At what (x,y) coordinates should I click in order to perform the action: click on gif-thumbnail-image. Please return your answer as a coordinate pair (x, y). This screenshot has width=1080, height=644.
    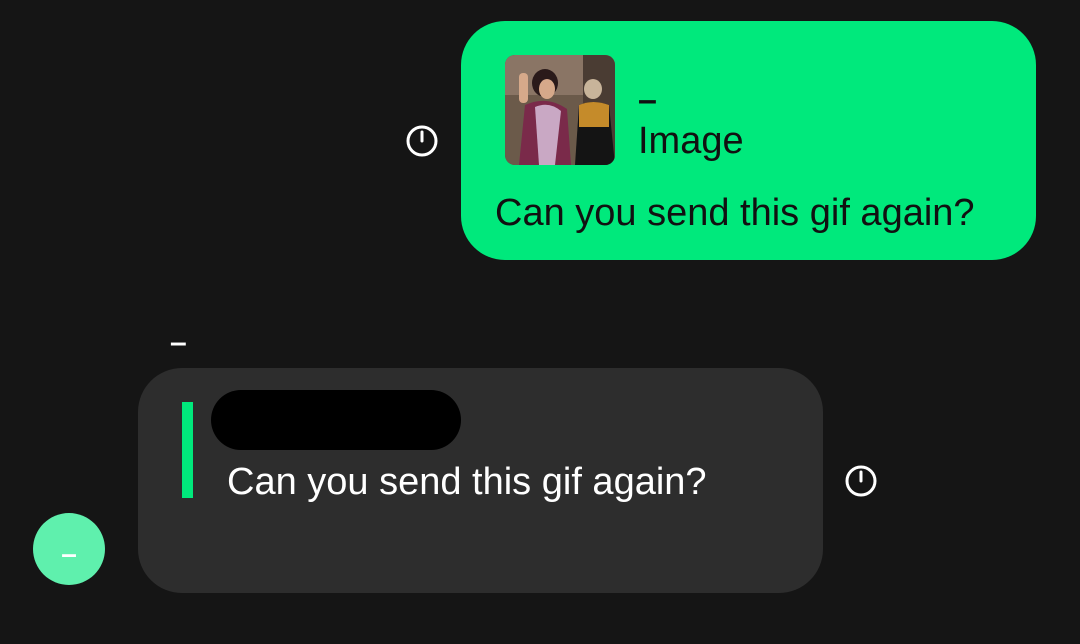
    Looking at the image, I should click on (560, 110).